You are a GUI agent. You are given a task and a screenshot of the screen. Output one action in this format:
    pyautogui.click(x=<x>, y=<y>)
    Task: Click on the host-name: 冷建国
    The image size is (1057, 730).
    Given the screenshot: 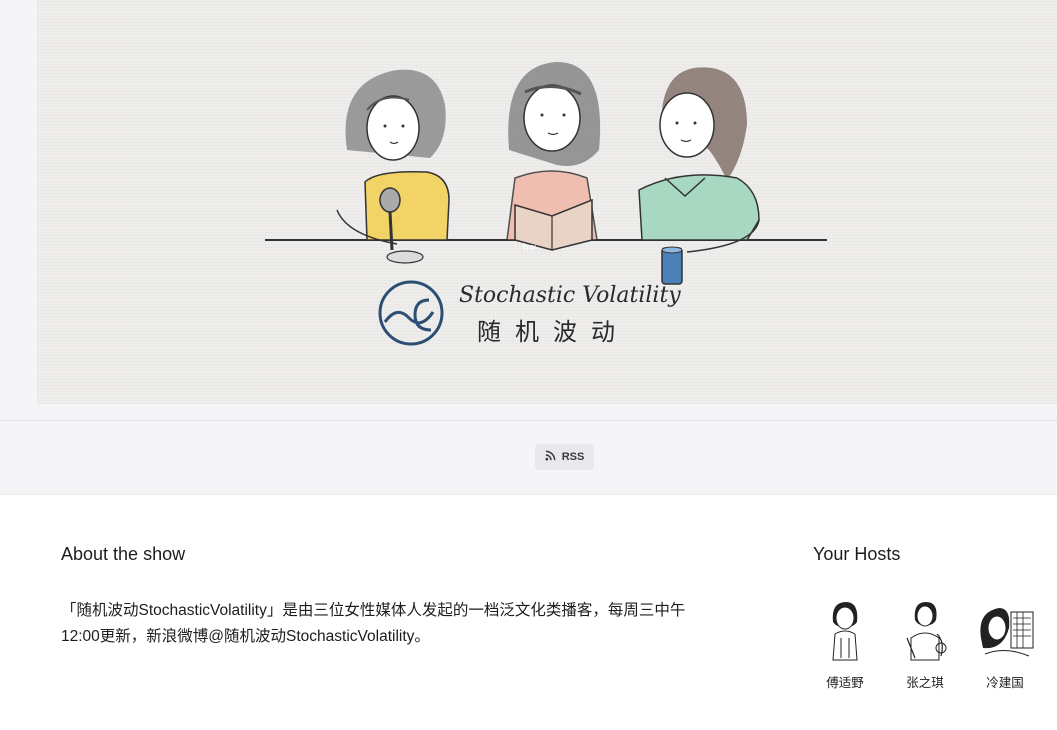 What is the action you would take?
    pyautogui.click(x=1005, y=683)
    